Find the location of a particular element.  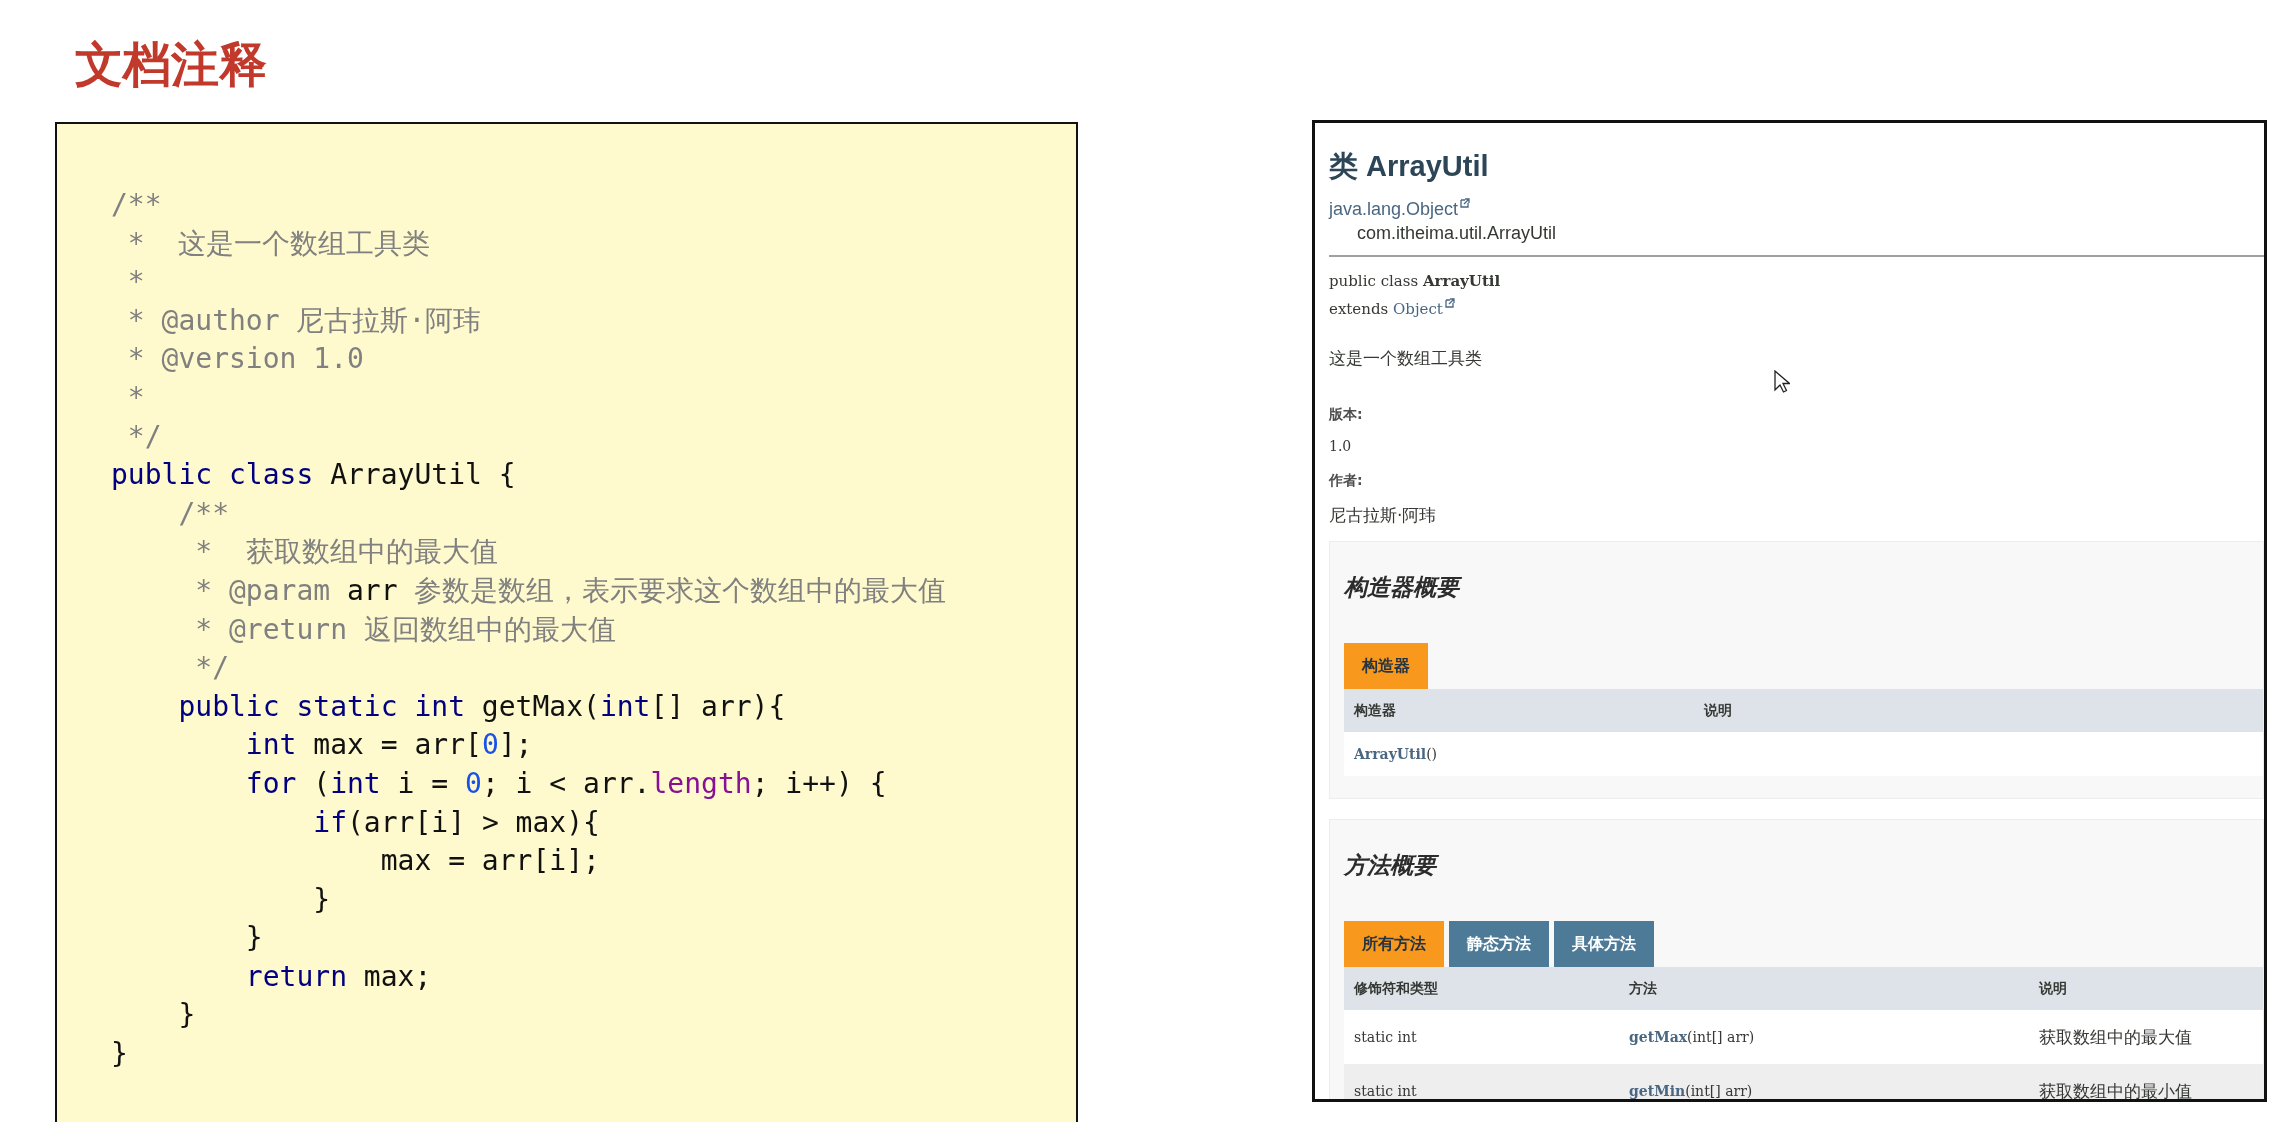

code-line: int max = arr[0]; is located at coordinates (388, 745).